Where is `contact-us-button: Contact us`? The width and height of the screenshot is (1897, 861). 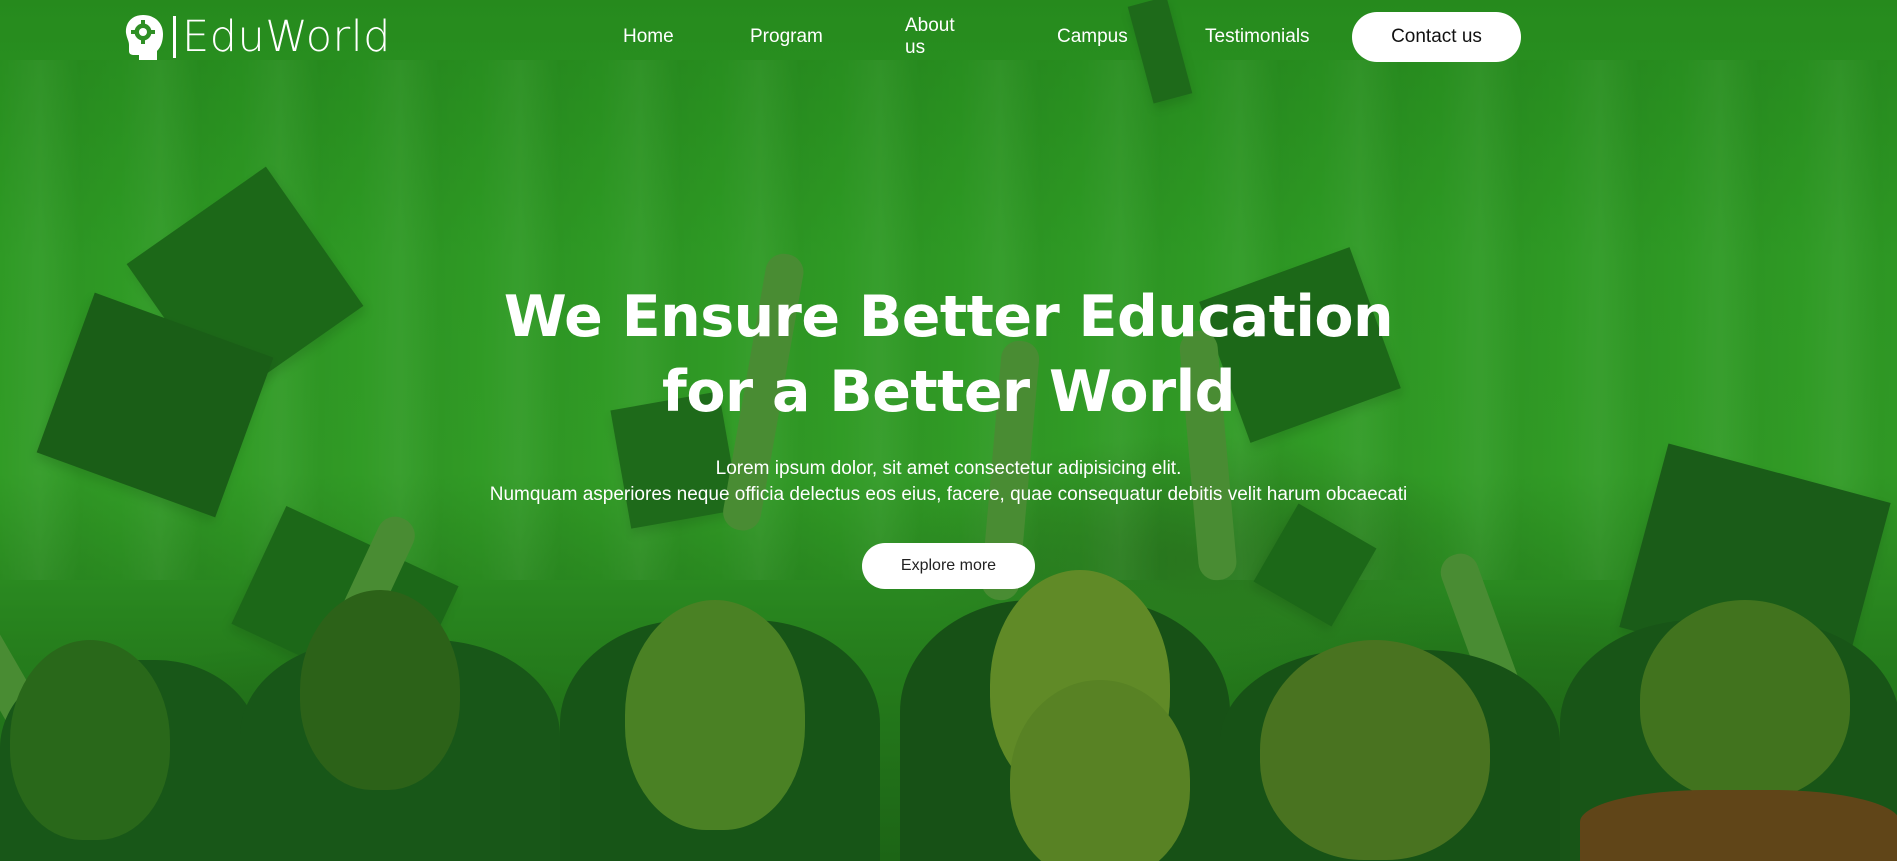 contact-us-button: Contact us is located at coordinates (1436, 37).